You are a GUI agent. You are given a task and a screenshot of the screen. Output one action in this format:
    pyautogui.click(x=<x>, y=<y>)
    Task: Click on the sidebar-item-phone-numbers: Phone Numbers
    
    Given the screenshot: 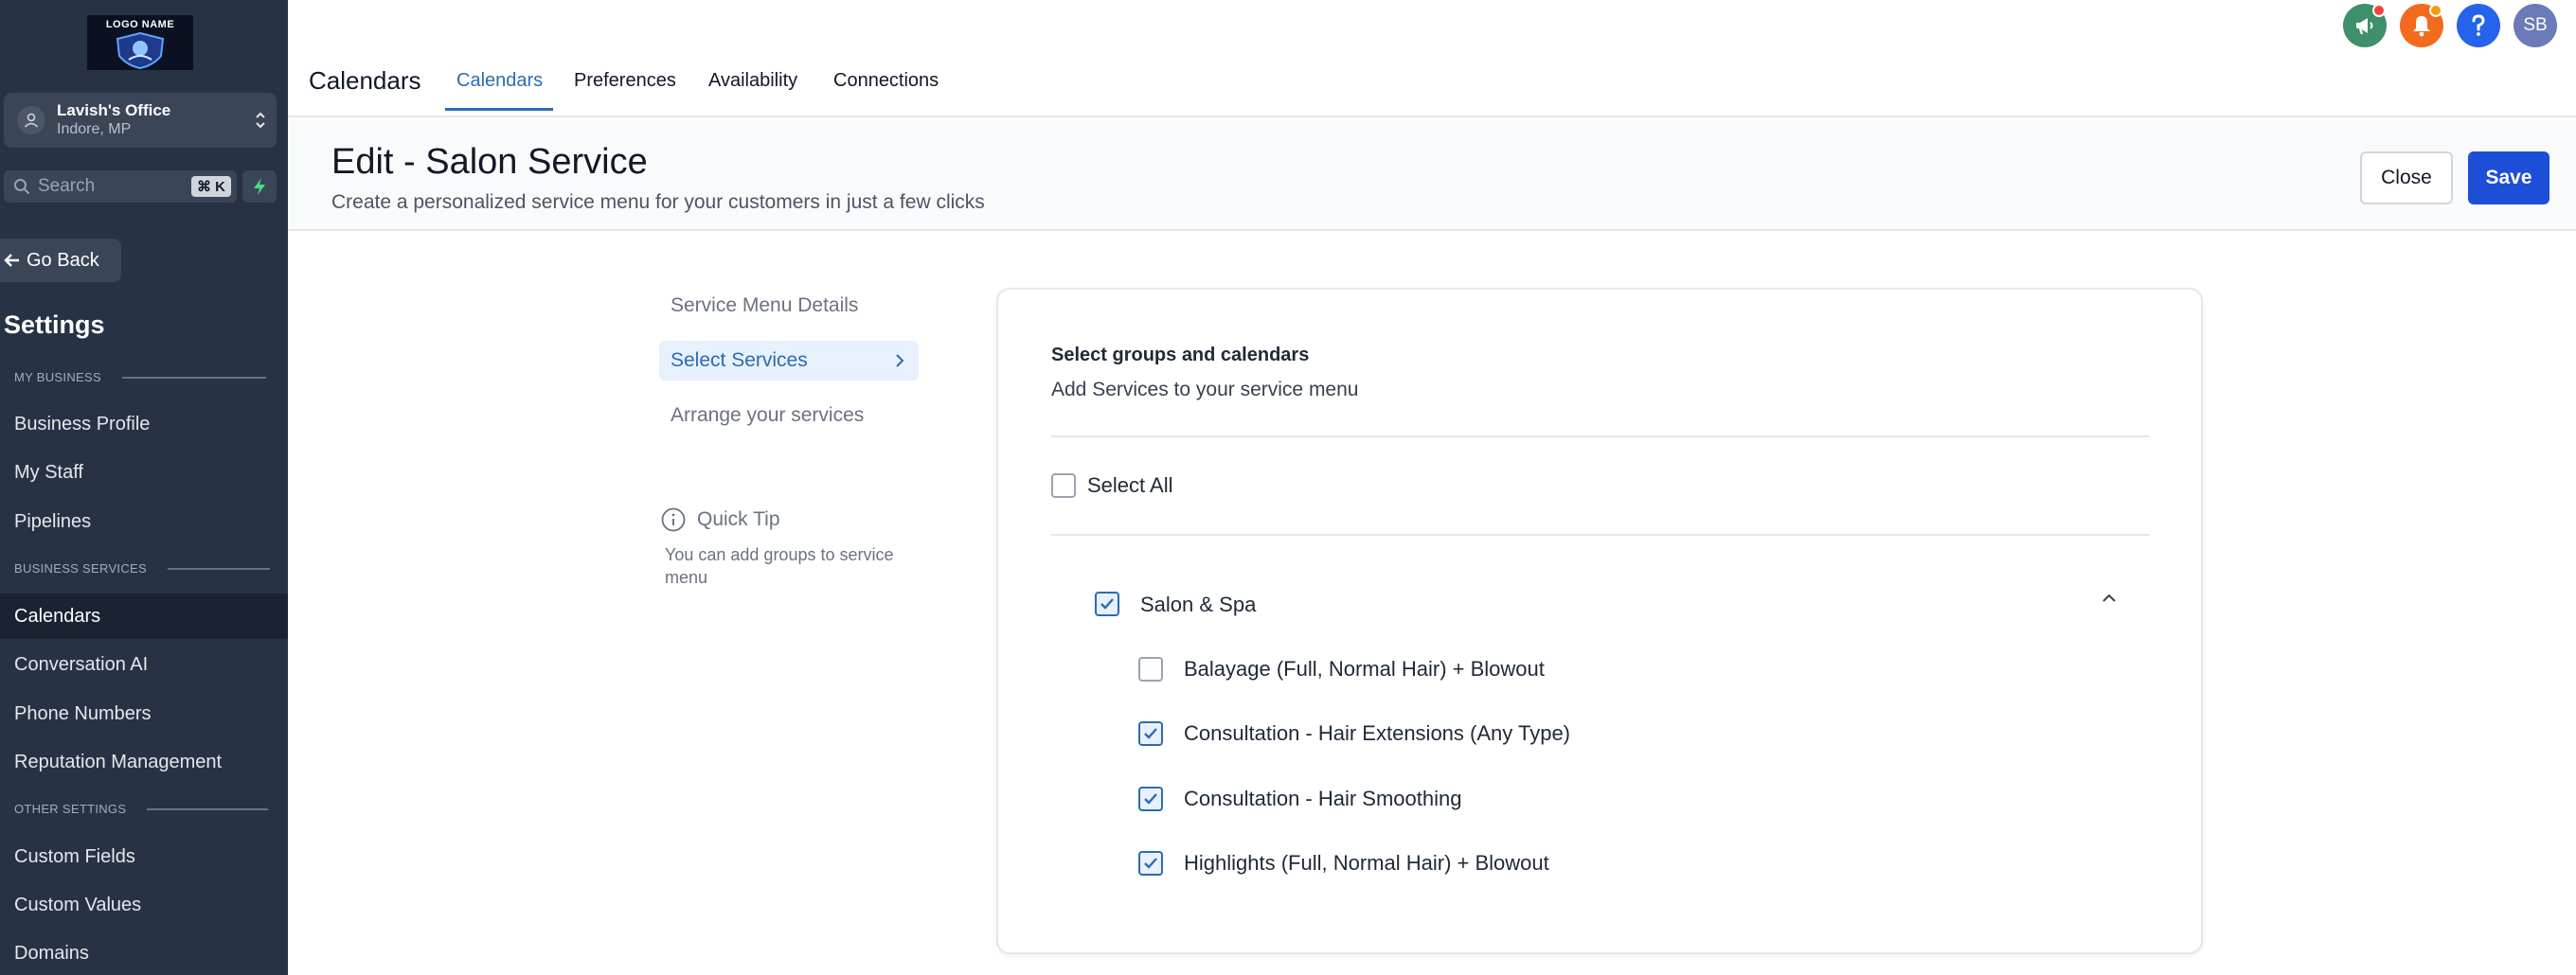 What is the action you would take?
    pyautogui.click(x=144, y=713)
    